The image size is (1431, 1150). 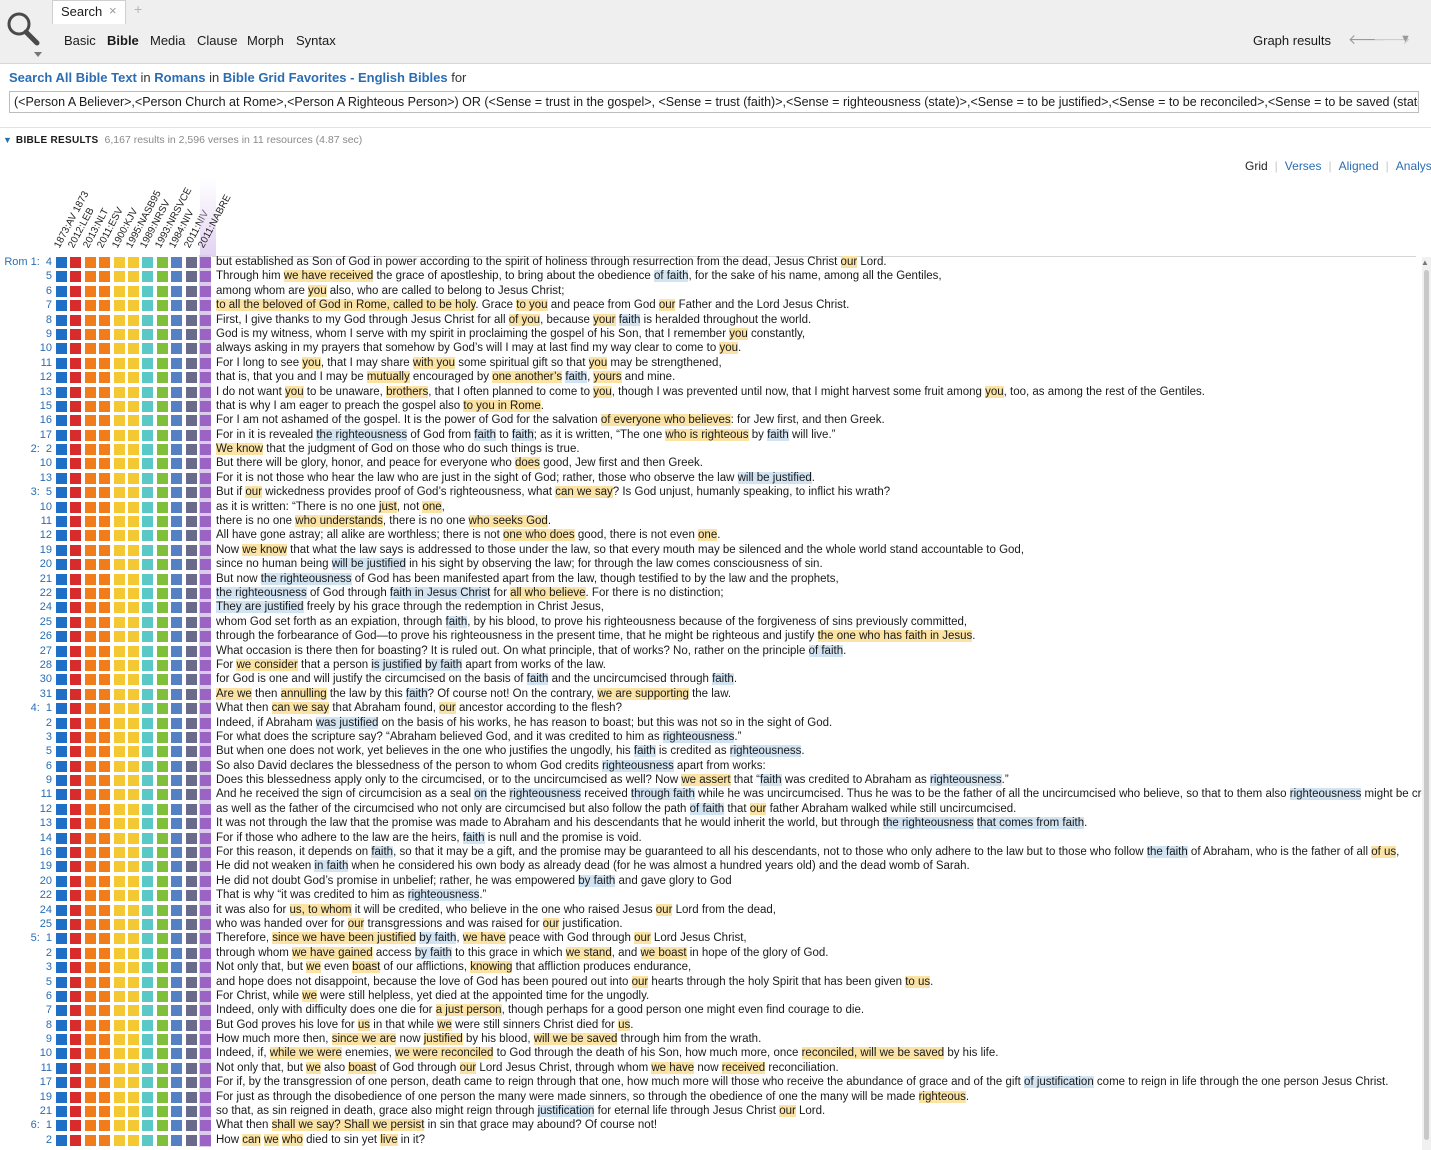 I want to click on match-highlight: will we be saved, so click(x=575, y=1039).